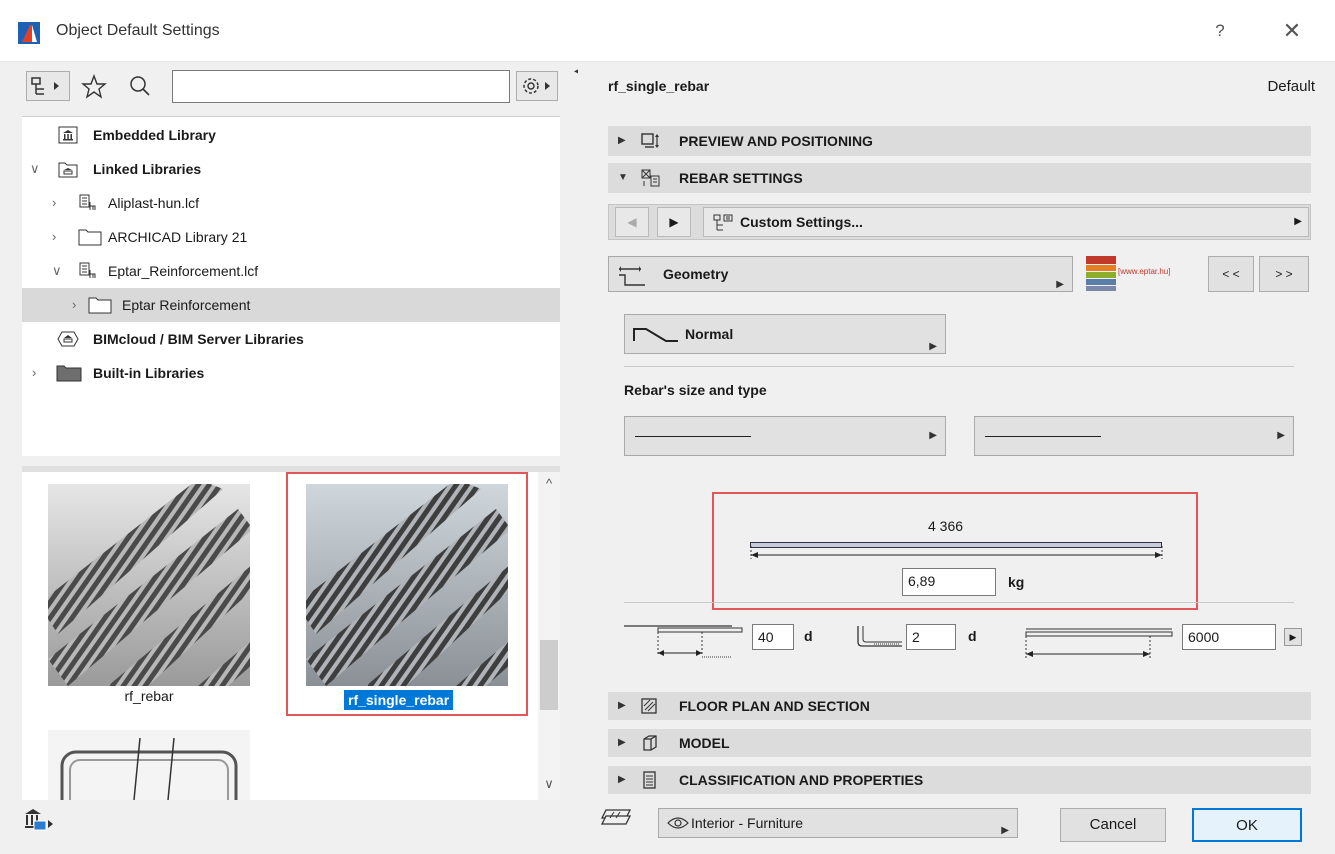 The image size is (1335, 854). What do you see at coordinates (959, 178) in the screenshot?
I see `section-rebar-settings: ▼ REBAR SETTINGS` at bounding box center [959, 178].